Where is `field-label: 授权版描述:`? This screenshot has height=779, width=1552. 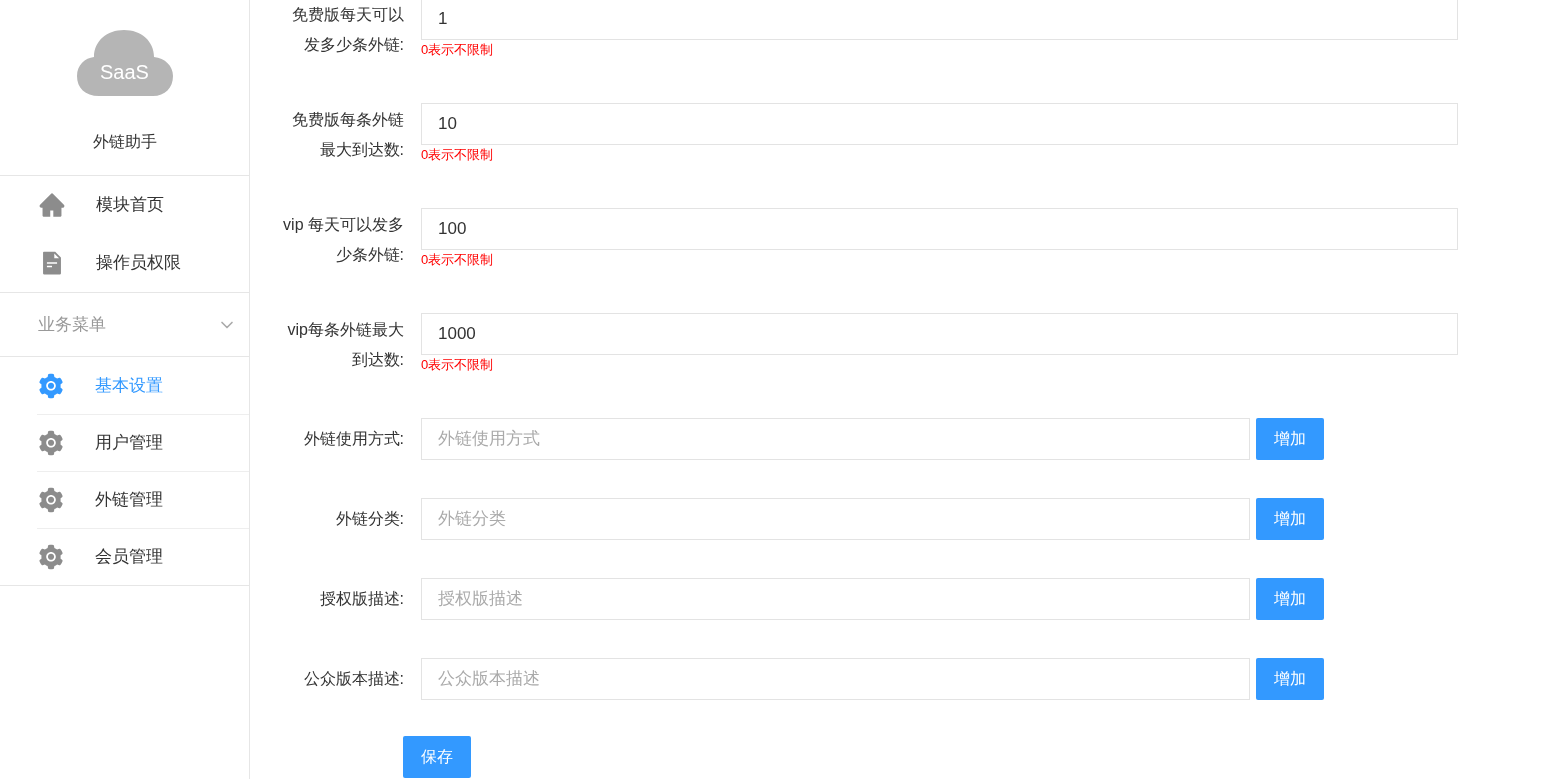
field-label: 授权版描述: is located at coordinates (361, 599).